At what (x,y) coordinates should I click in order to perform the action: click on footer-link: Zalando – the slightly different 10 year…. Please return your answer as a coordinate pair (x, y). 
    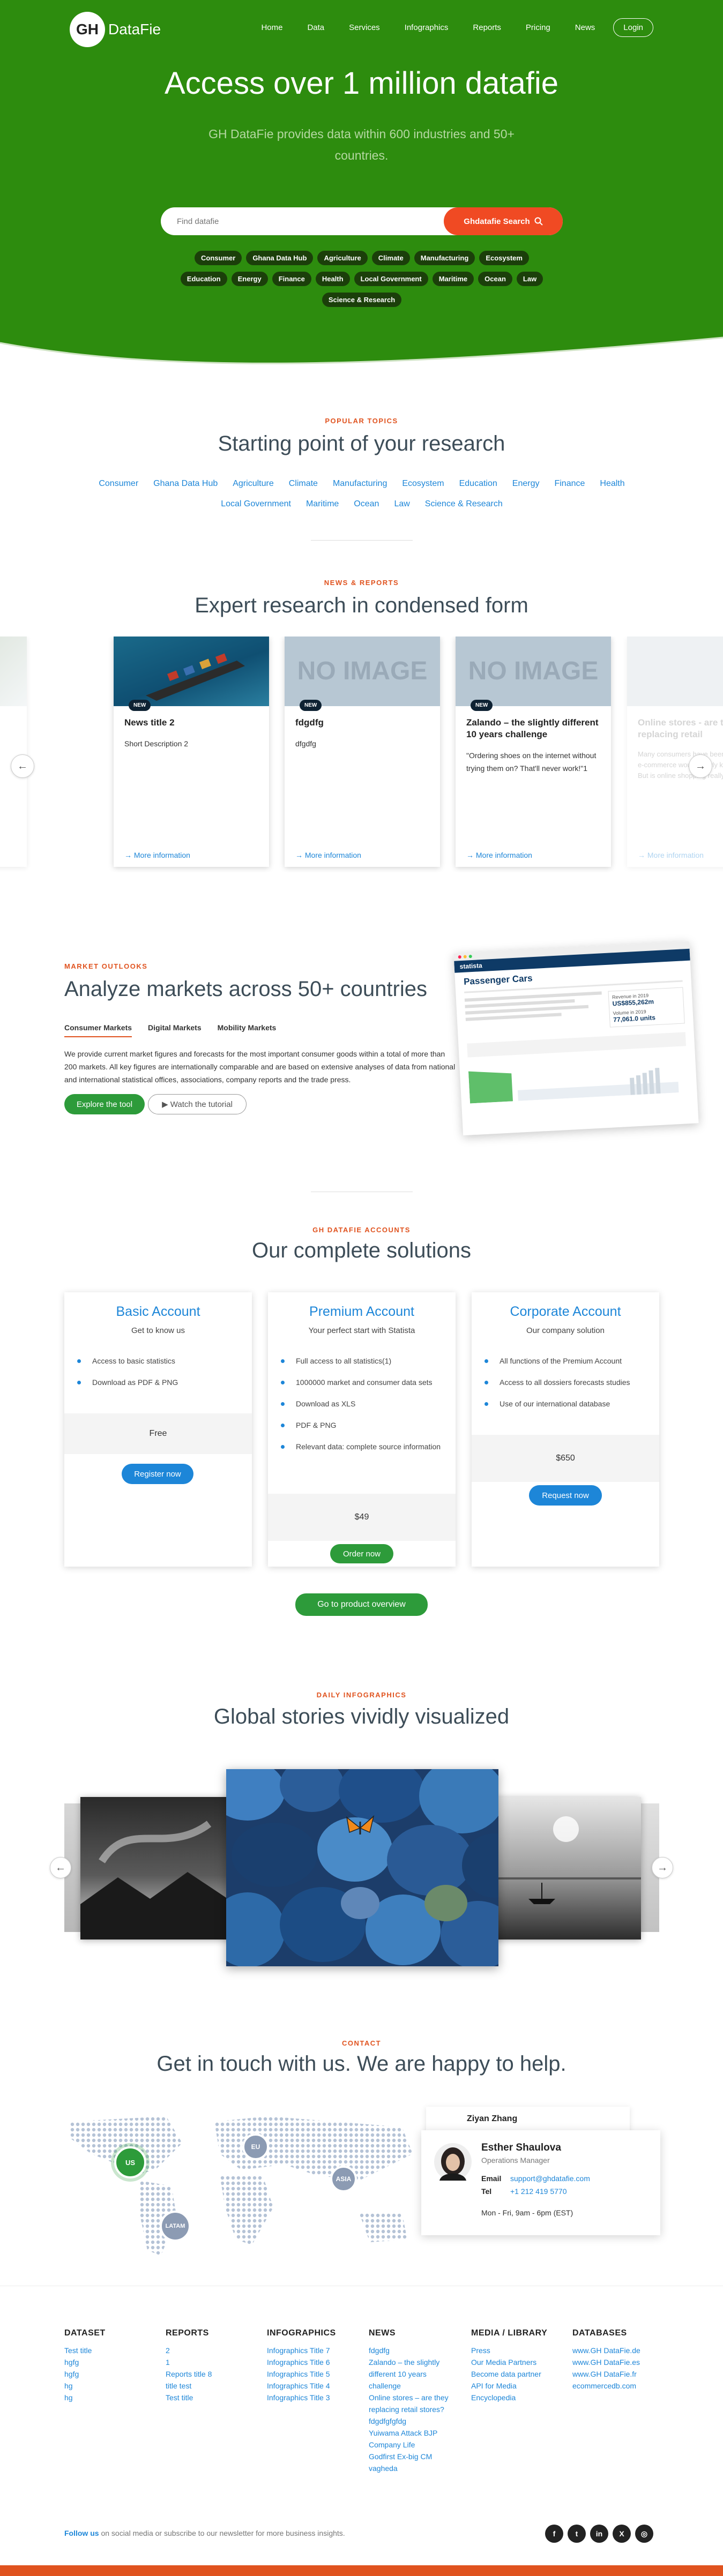
    Looking at the image, I should click on (409, 2374).